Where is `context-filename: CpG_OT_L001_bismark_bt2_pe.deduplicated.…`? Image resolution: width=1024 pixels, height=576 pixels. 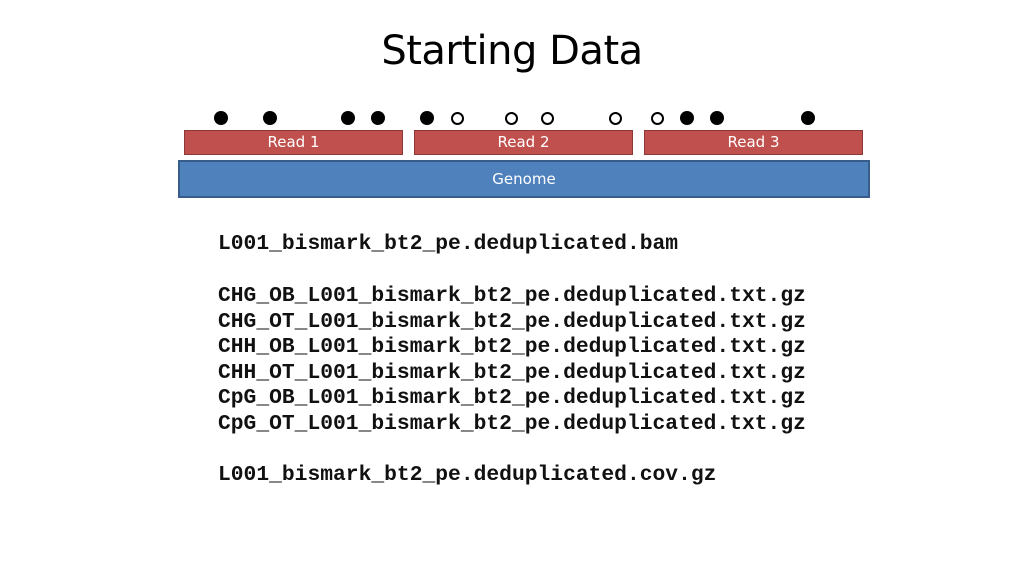 context-filename: CpG_OT_L001_bismark_bt2_pe.deduplicated.… is located at coordinates (512, 423).